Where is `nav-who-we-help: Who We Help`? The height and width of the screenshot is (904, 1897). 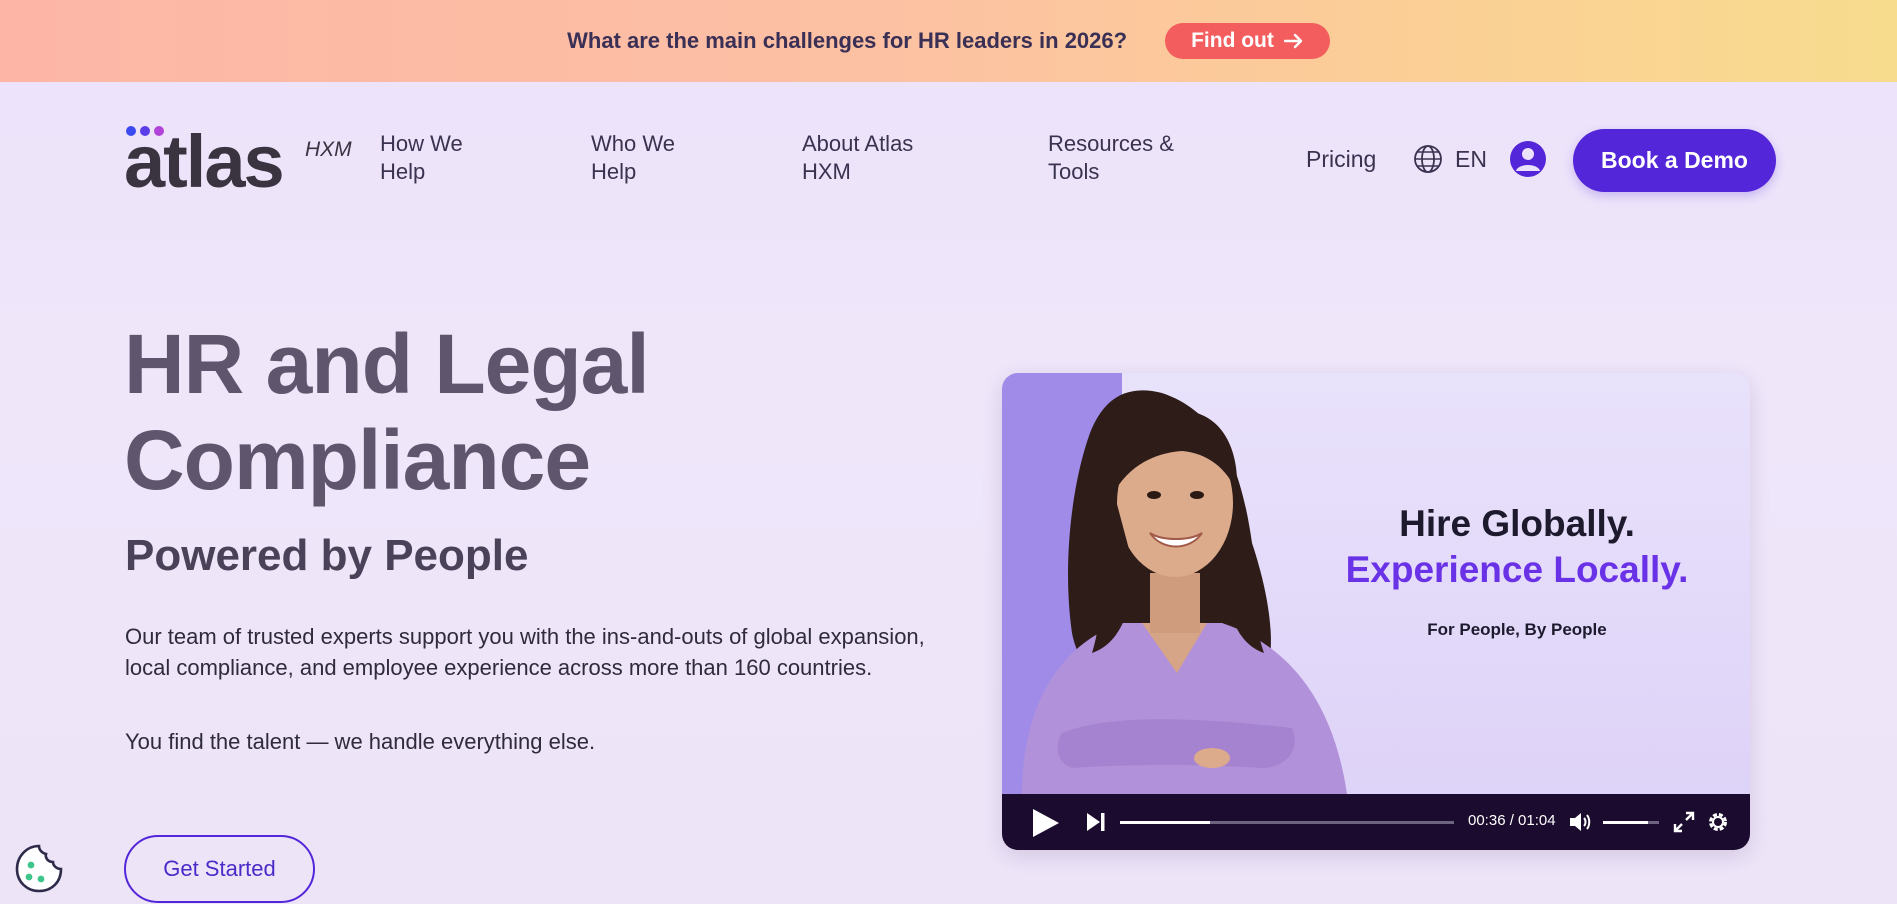
nav-who-we-help: Who We Help is located at coordinates (633, 158).